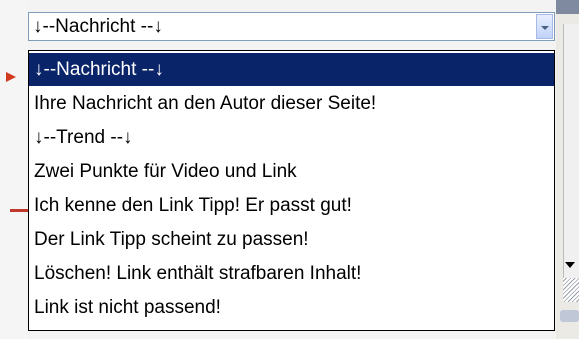 Image resolution: width=579 pixels, height=339 pixels. Describe the element at coordinates (291, 137) in the screenshot. I see `dropdown-option-trend-header: ↓--Trend --↓` at that location.